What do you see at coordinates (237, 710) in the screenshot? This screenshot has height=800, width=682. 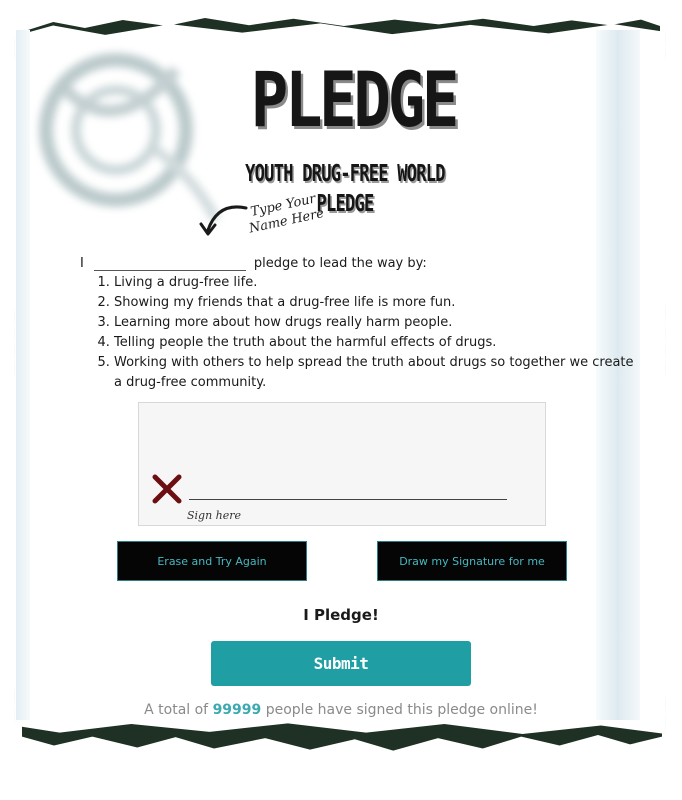 I see `signature-count: 99999` at bounding box center [237, 710].